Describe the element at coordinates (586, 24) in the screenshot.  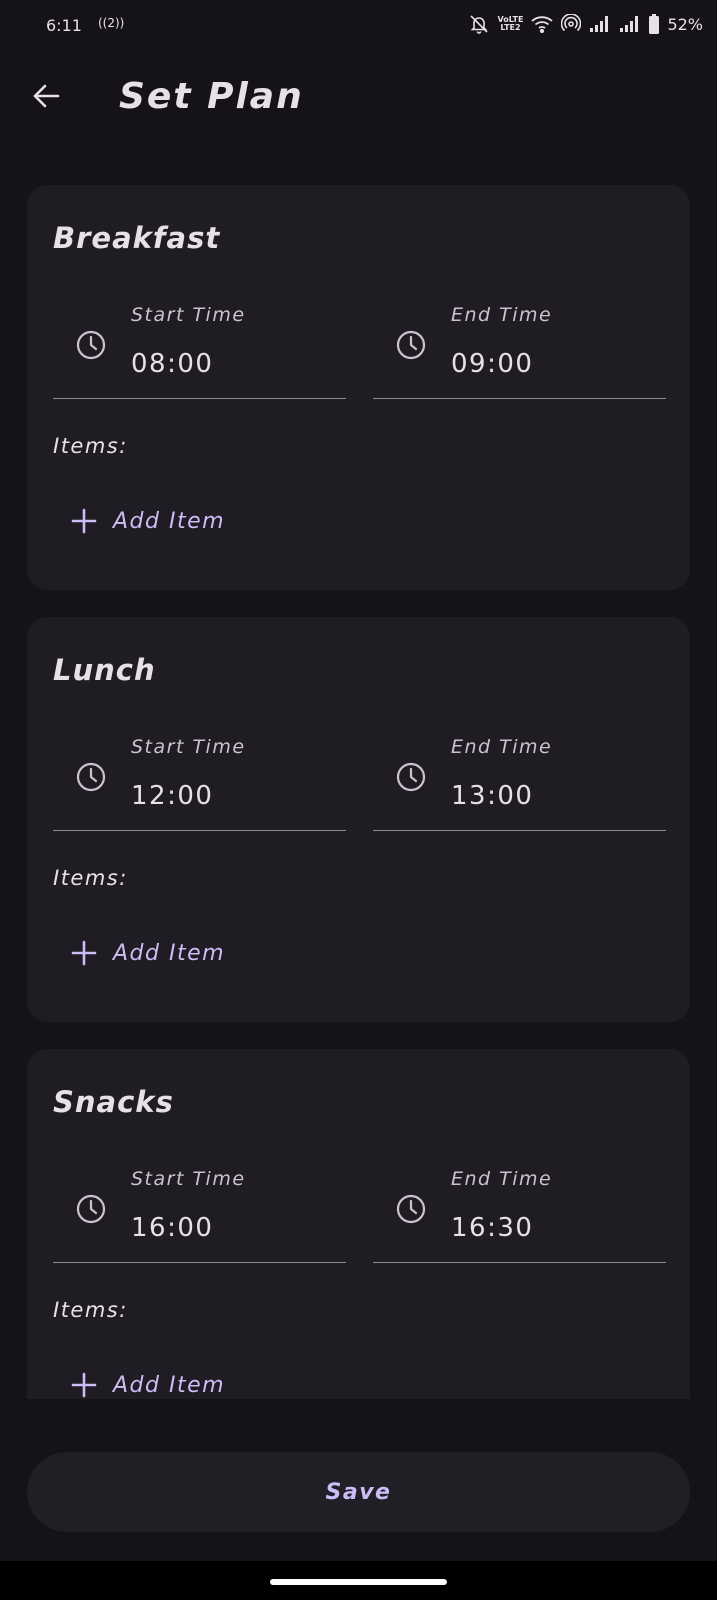
I see `status-icons: VoLTE LTE2 52%` at that location.